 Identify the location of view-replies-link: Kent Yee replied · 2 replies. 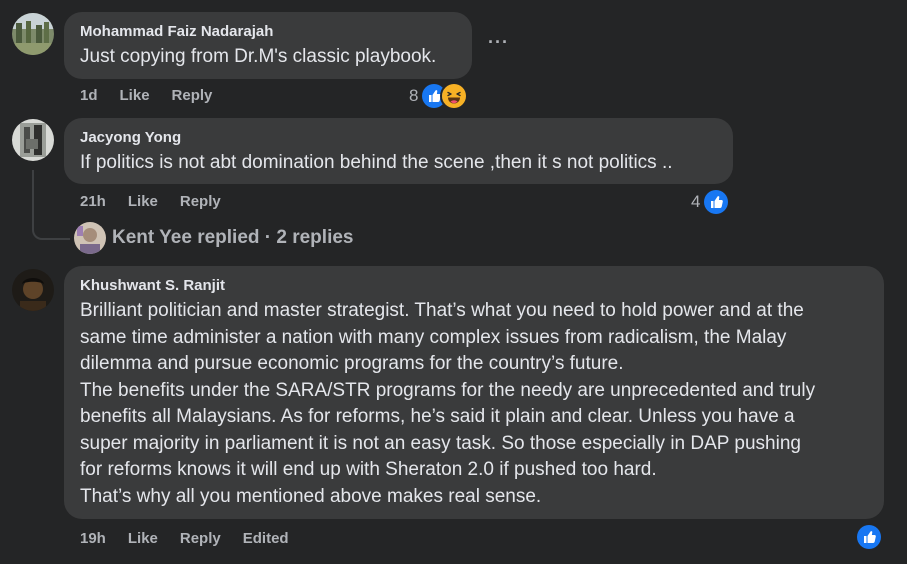
(213, 238).